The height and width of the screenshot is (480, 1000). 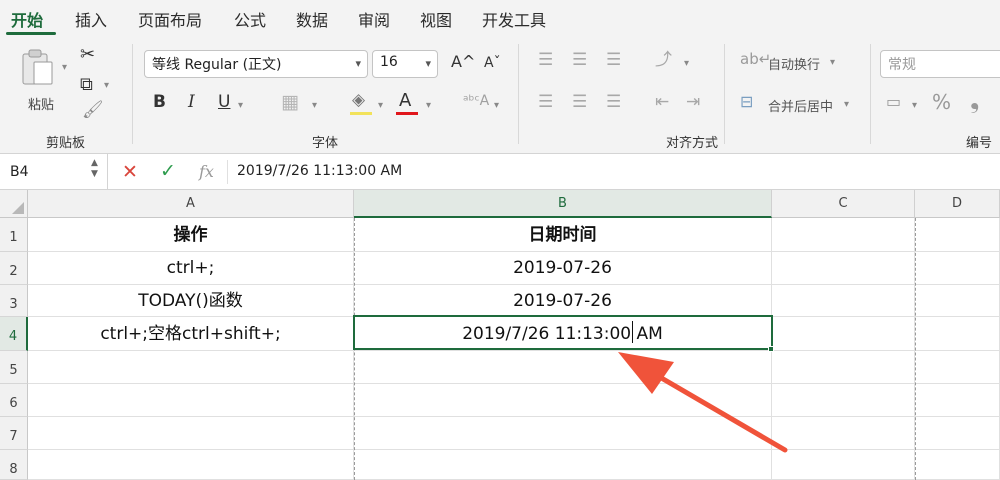 I want to click on cell-d7, so click(x=957, y=433).